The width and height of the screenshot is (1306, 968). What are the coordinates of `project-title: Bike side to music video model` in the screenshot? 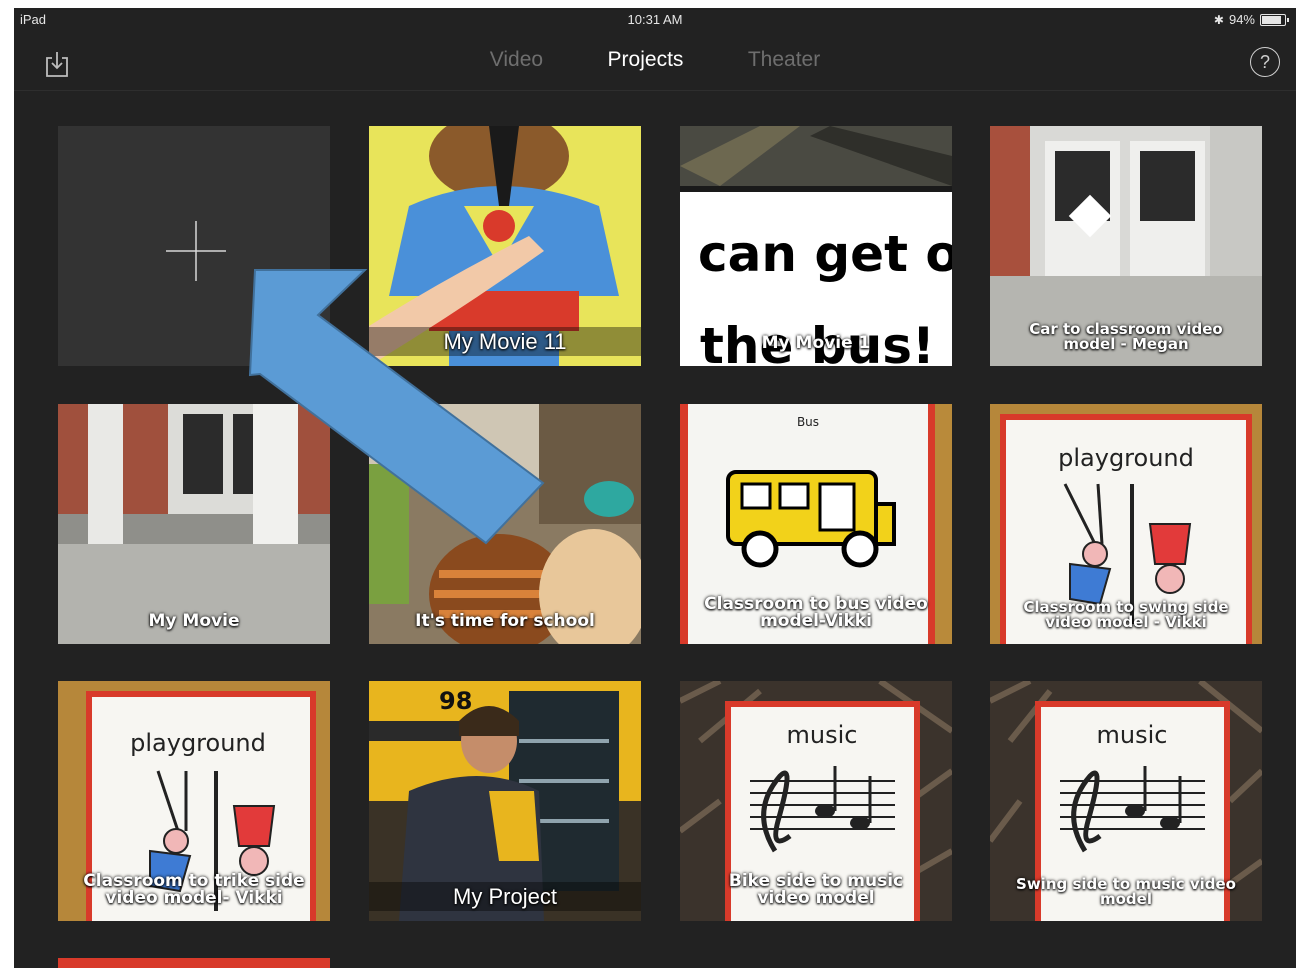 It's located at (816, 889).